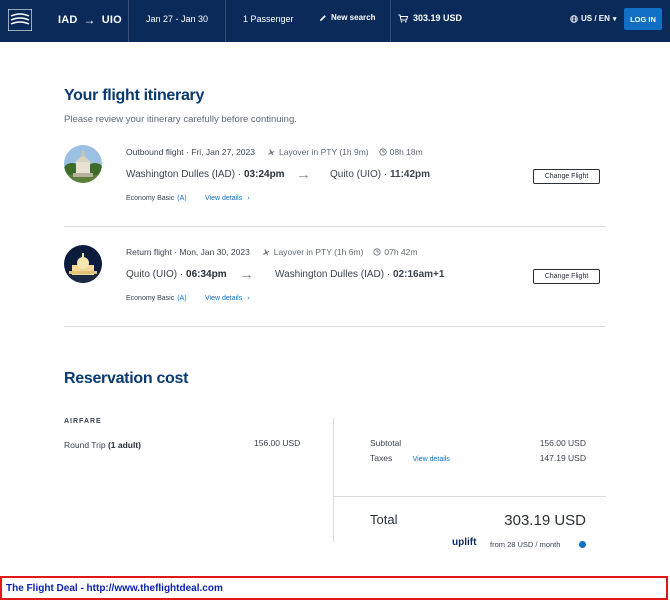 The height and width of the screenshot is (602, 670). Describe the element at coordinates (614, 19) in the screenshot. I see `chevron-down-icon: ▾` at that location.